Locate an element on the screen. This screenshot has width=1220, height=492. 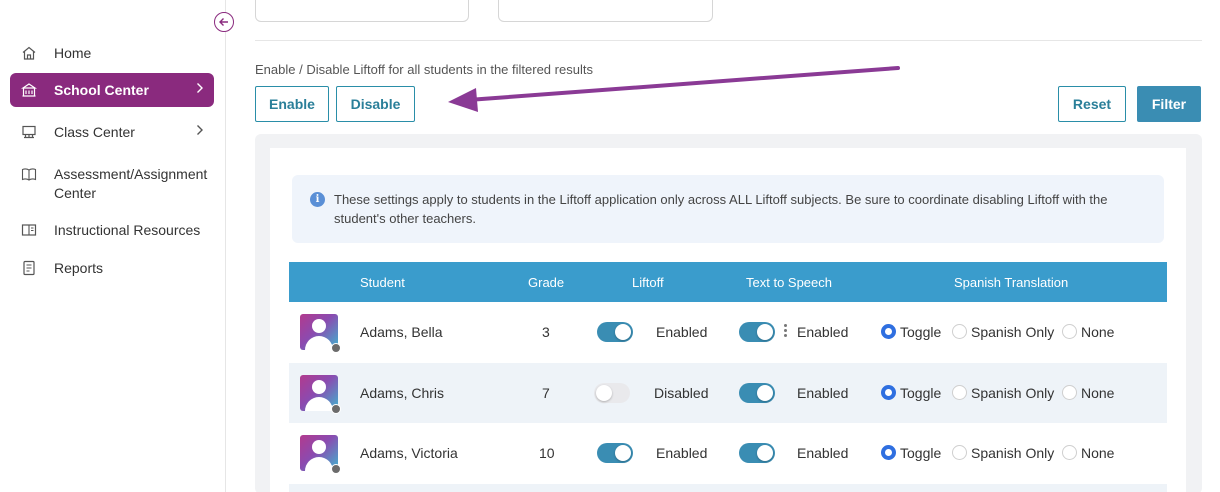
student-name: Adams, Bella is located at coordinates (401, 332).